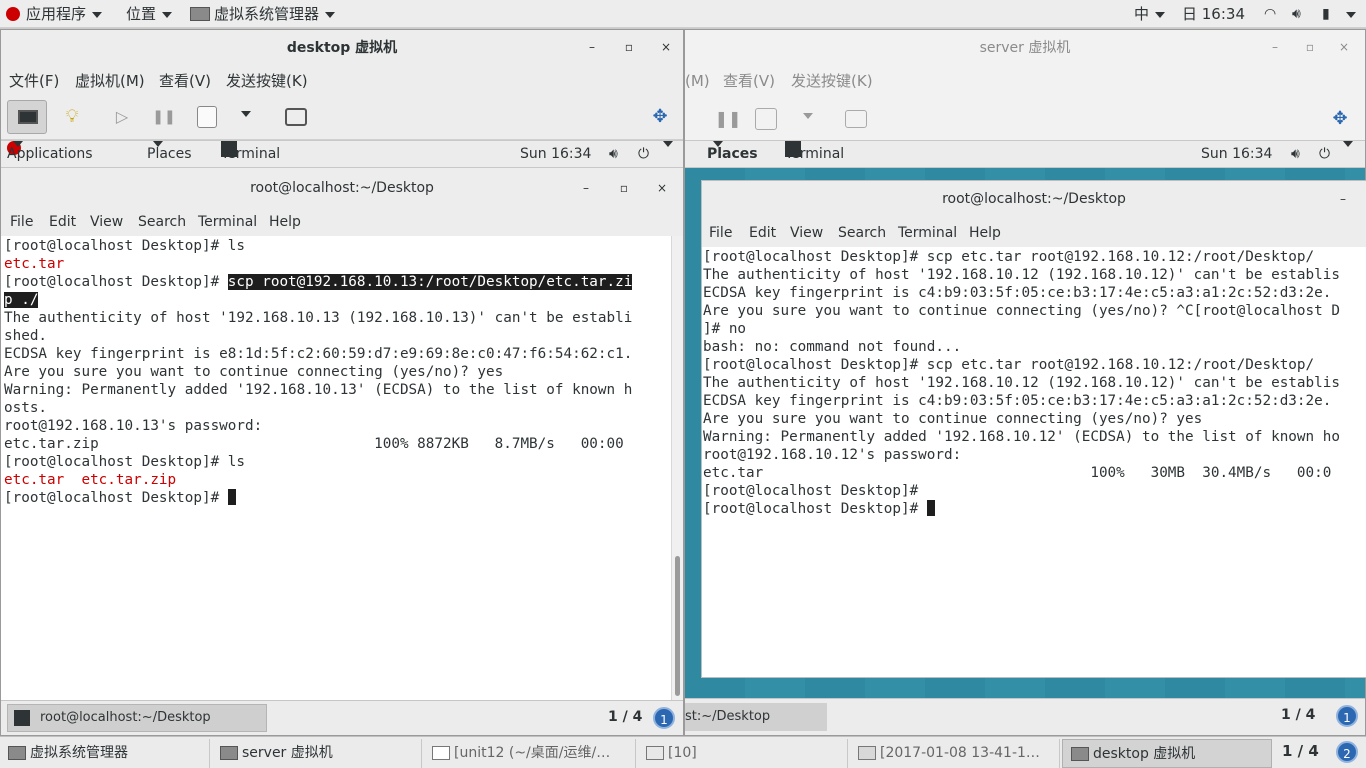 This screenshot has height=768, width=1366. Describe the element at coordinates (1213, 14) in the screenshot. I see `clock: 日 16:34` at that location.